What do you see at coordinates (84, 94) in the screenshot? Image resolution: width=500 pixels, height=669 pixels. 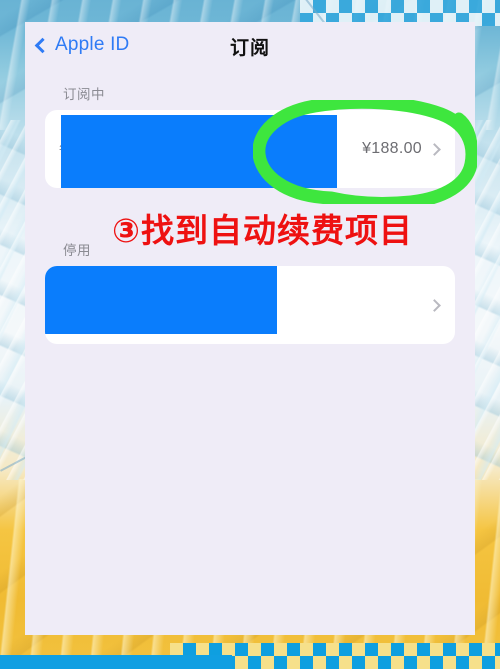 I see `section-label-active: 订阅中` at bounding box center [84, 94].